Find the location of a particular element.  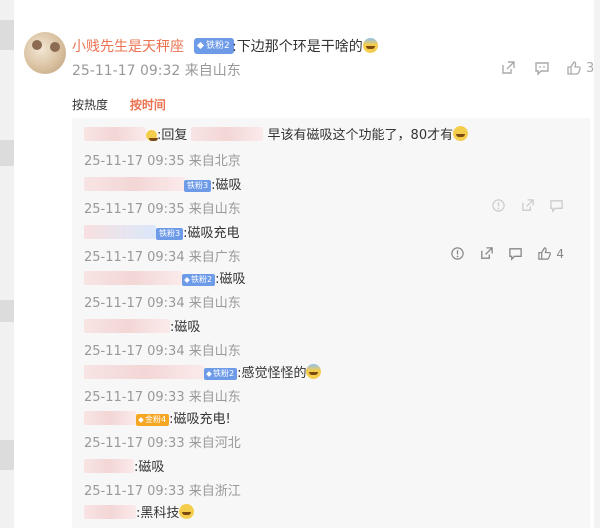

reply-meta: 25-11-17 09:34 来自广东 is located at coordinates (162, 257).